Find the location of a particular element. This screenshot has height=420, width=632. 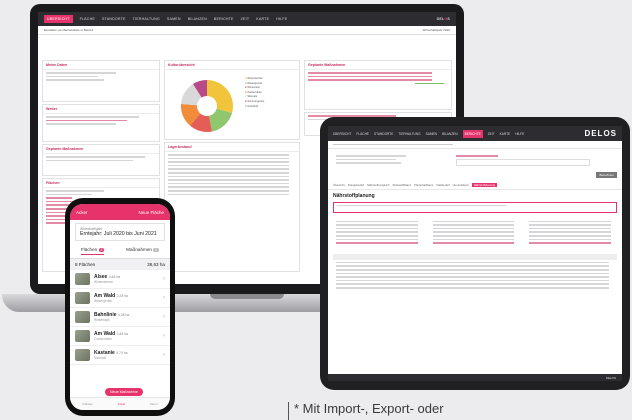

phone-header: Acker Neue Fläche is located at coordinates (120, 212).